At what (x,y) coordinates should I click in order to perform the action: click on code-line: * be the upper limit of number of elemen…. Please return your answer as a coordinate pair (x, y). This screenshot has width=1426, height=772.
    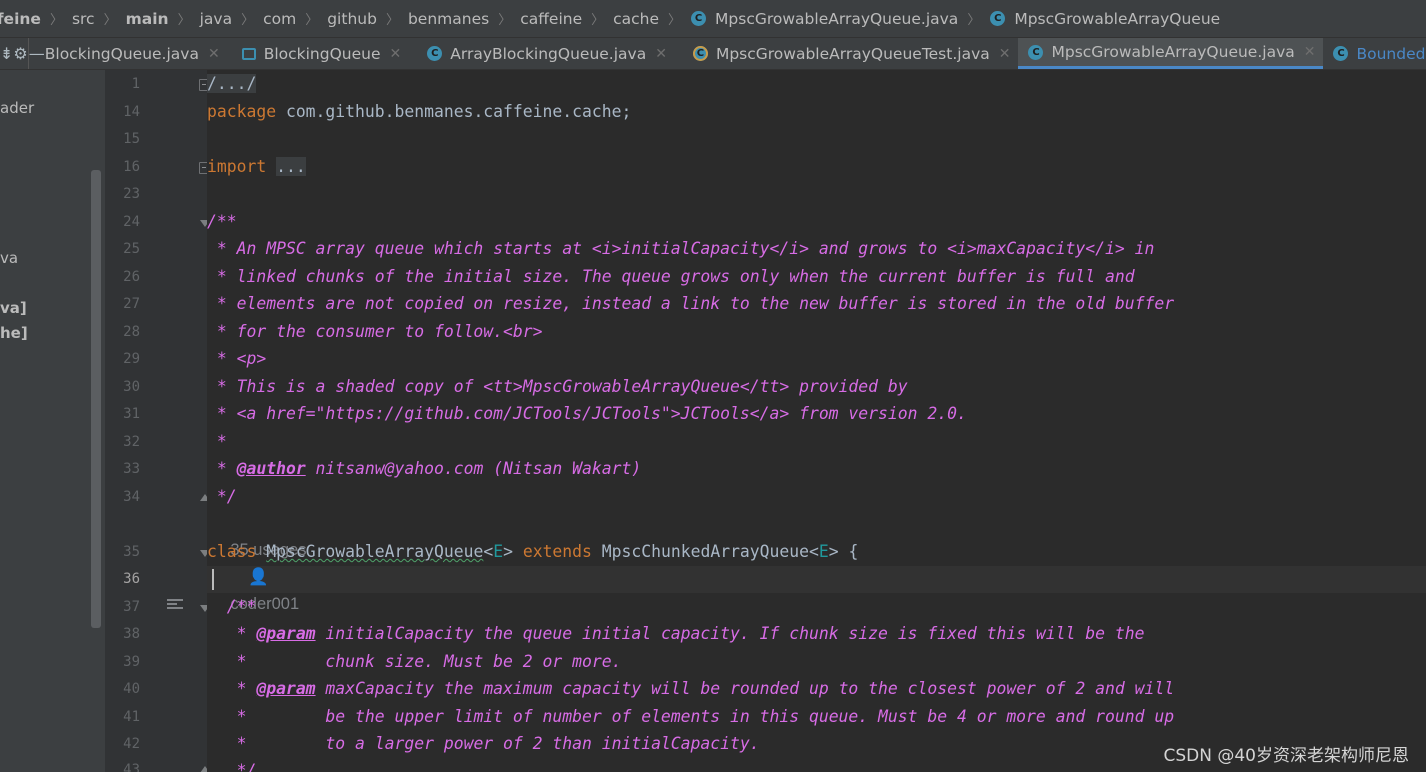
    Looking at the image, I should click on (691, 716).